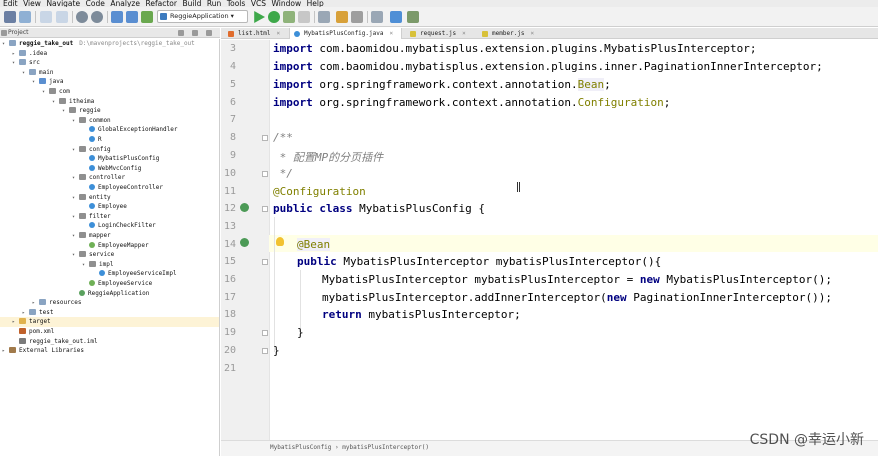 This screenshot has width=878, height=456. I want to click on tree-node: ▾ main, so click(109, 73).